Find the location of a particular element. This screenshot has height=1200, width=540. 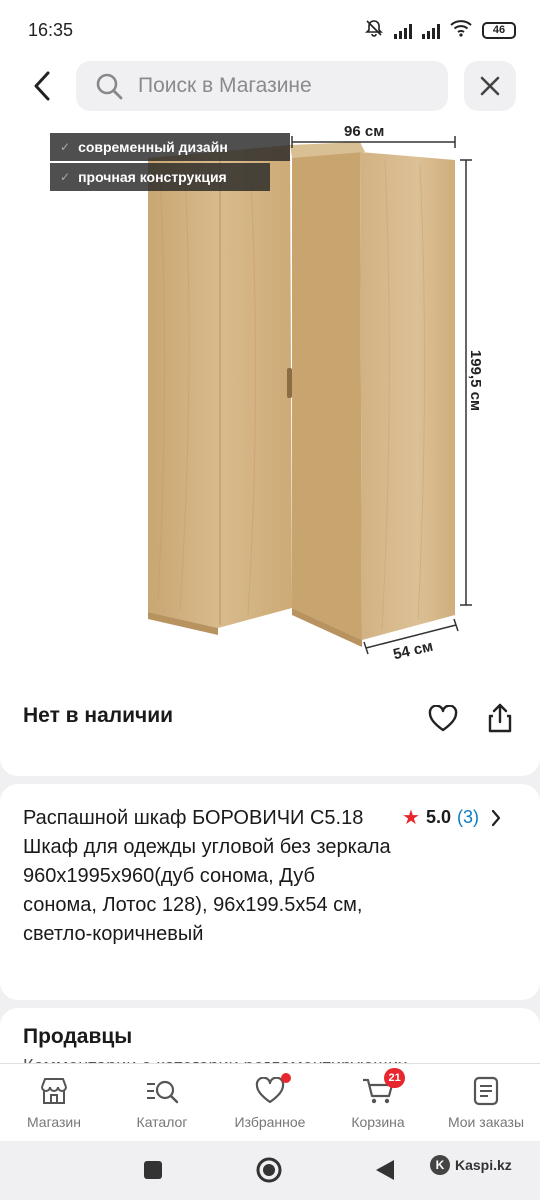

nav-item-store: Магазин is located at coordinates (54, 1102).